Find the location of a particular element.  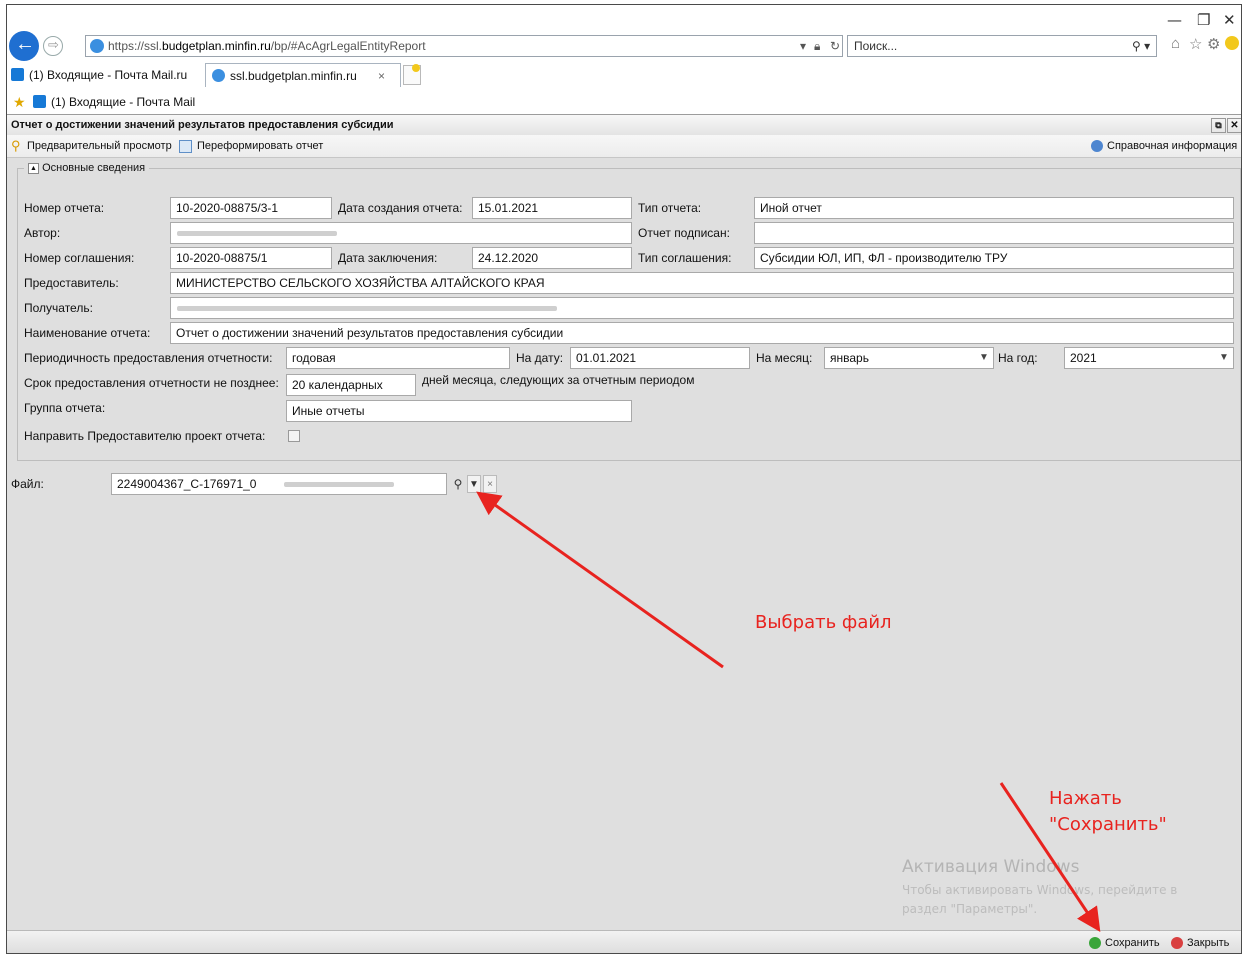

annotation-press-save: Нажать is located at coordinates (1085, 798).